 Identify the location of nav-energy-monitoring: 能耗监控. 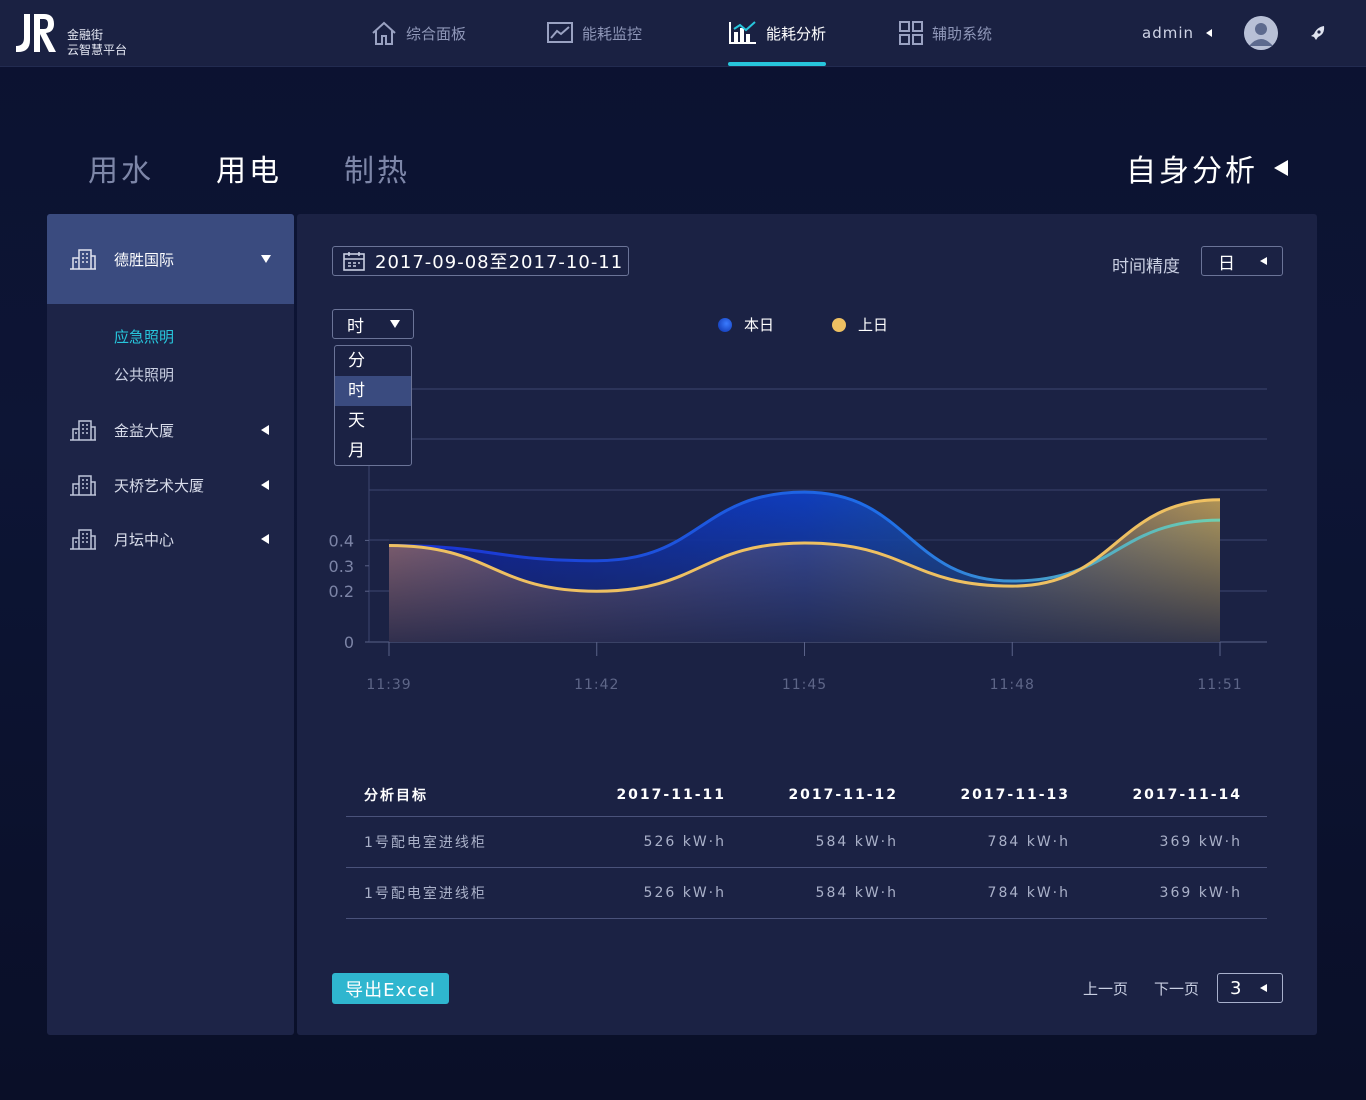
(594, 33).